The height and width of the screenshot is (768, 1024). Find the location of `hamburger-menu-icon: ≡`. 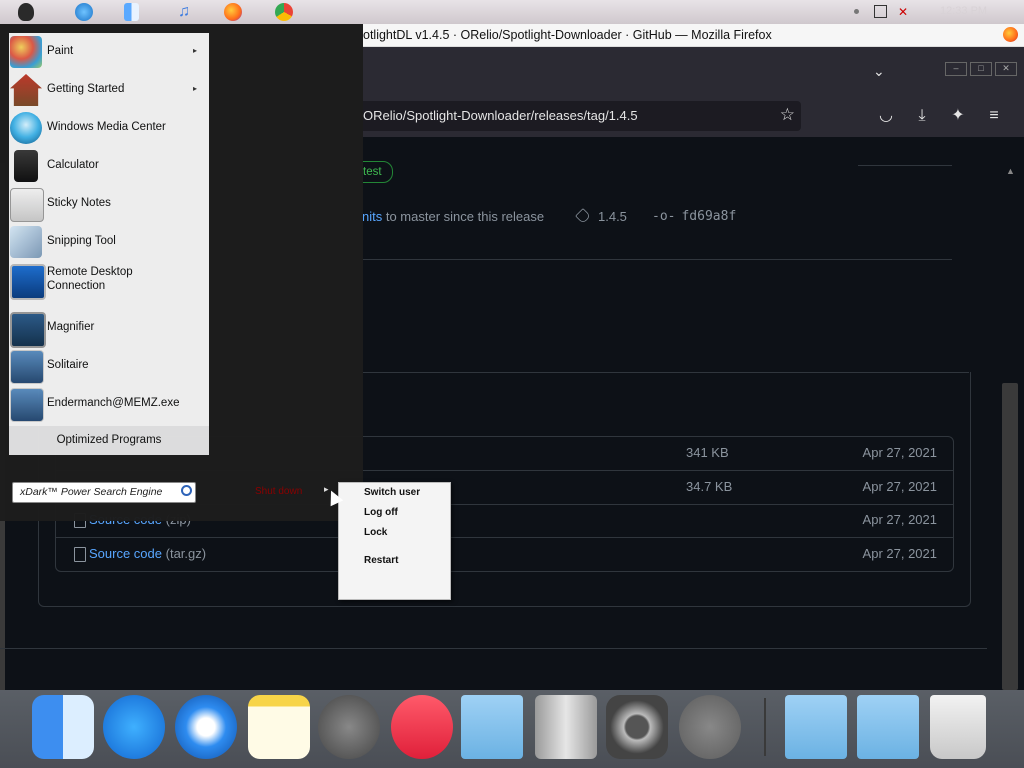

hamburger-menu-icon: ≡ is located at coordinates (994, 116).